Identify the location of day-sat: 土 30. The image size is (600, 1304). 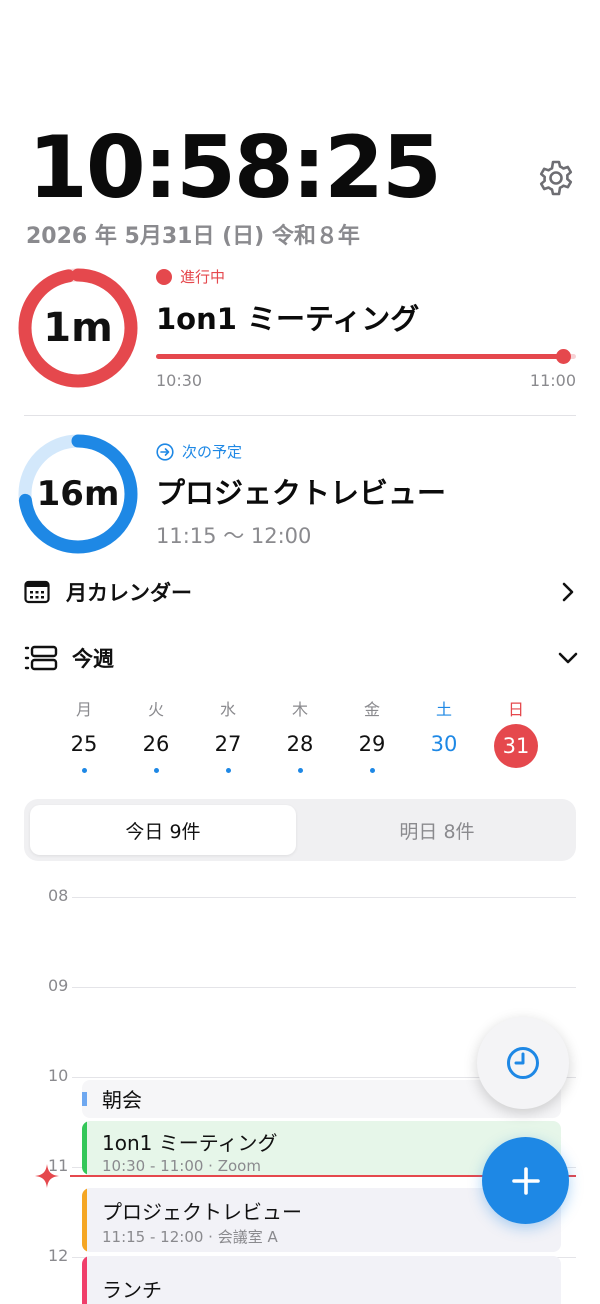
(444, 731).